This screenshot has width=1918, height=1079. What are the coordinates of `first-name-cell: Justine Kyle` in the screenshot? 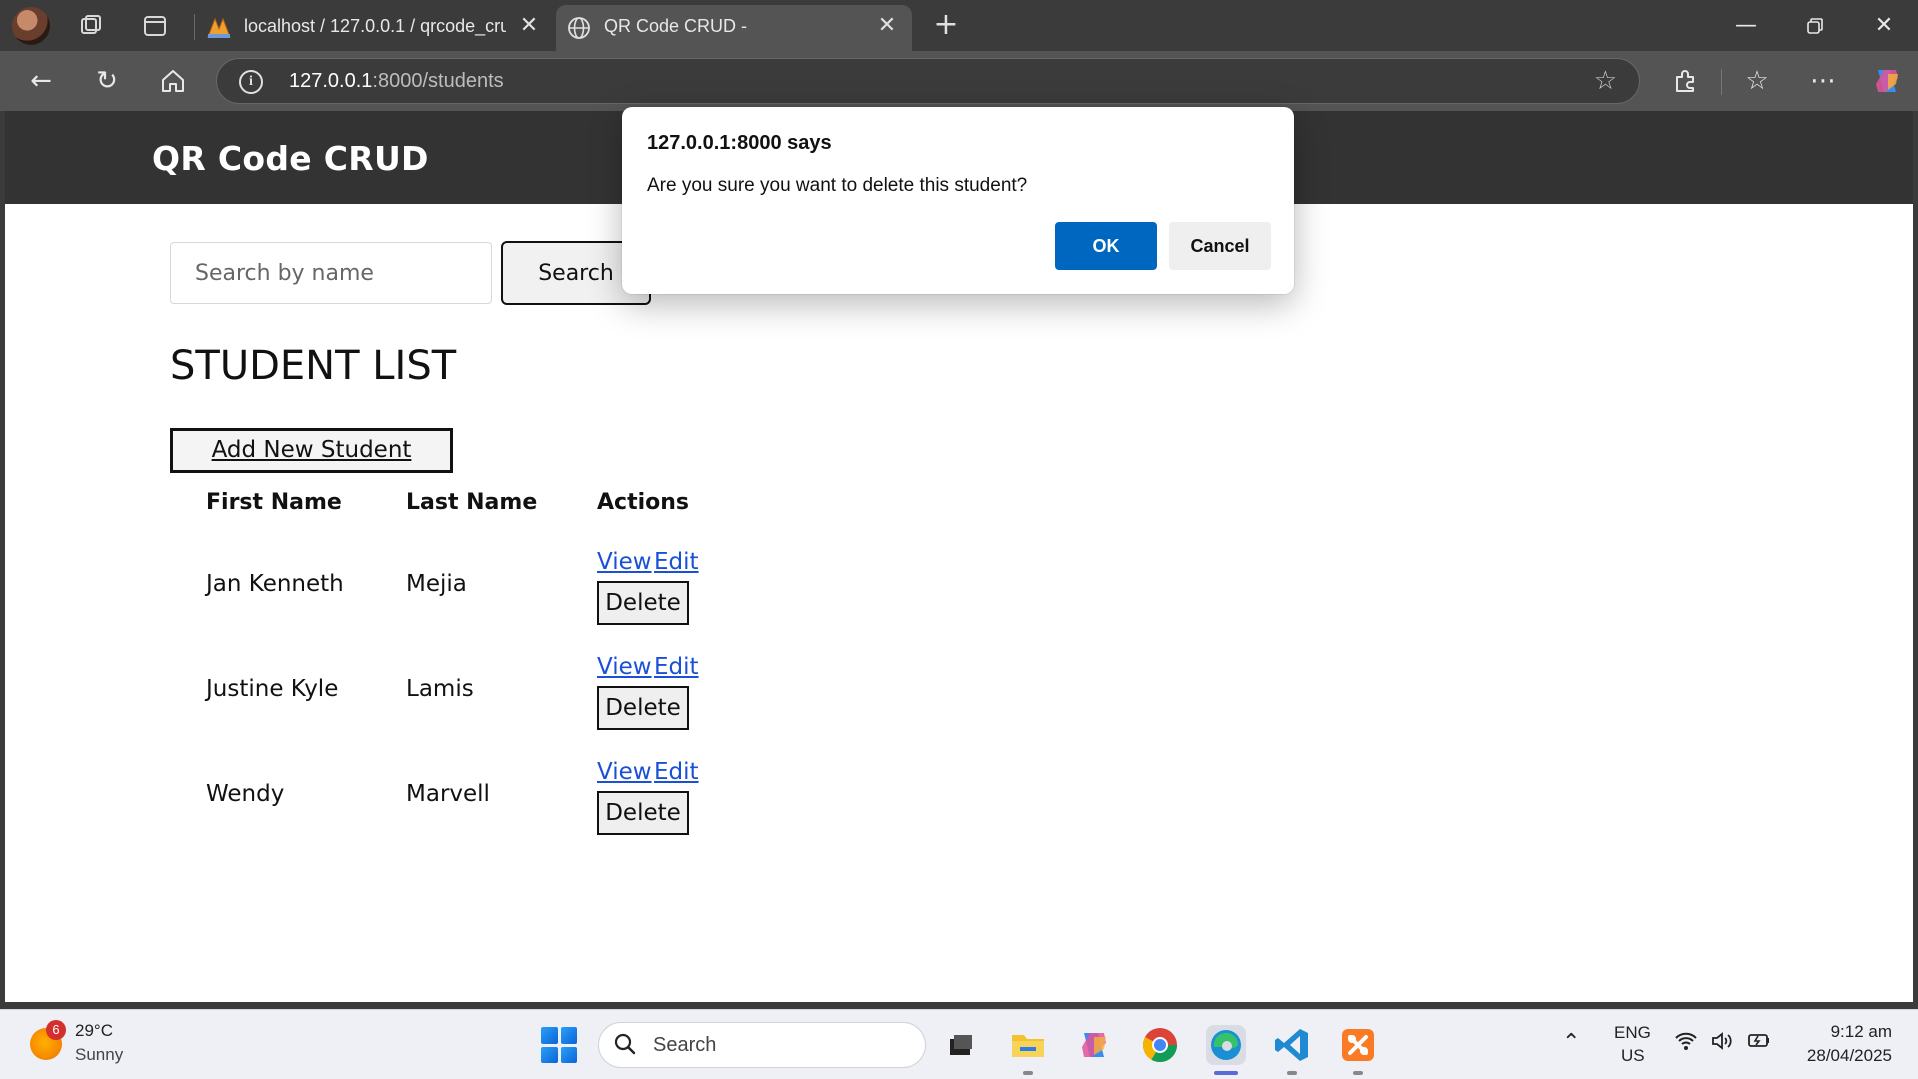 It's located at (272, 689).